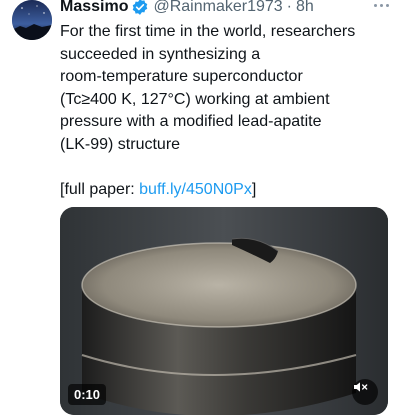  What do you see at coordinates (305, 8) in the screenshot?
I see `tweet-time: 8h` at bounding box center [305, 8].